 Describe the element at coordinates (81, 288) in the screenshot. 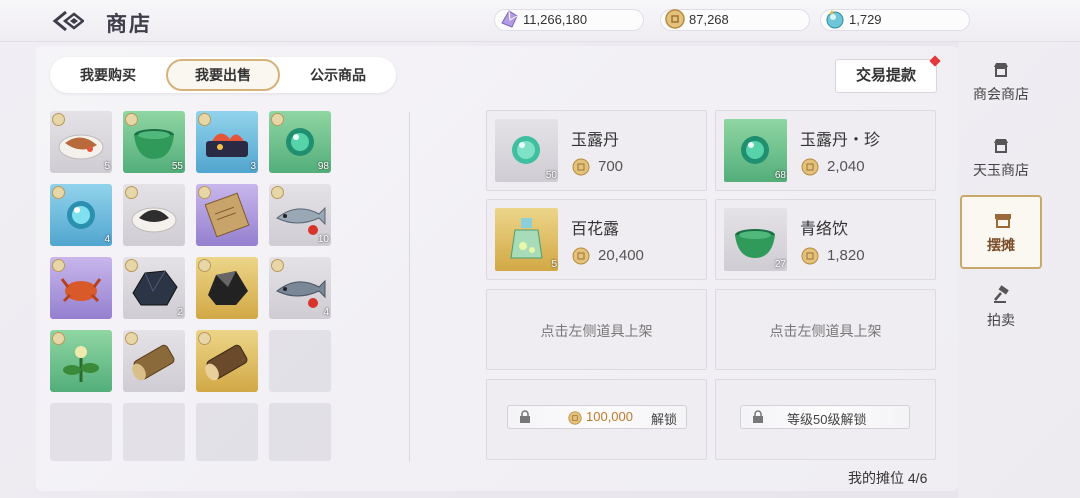

I see `inventory-slot-red-crab` at that location.